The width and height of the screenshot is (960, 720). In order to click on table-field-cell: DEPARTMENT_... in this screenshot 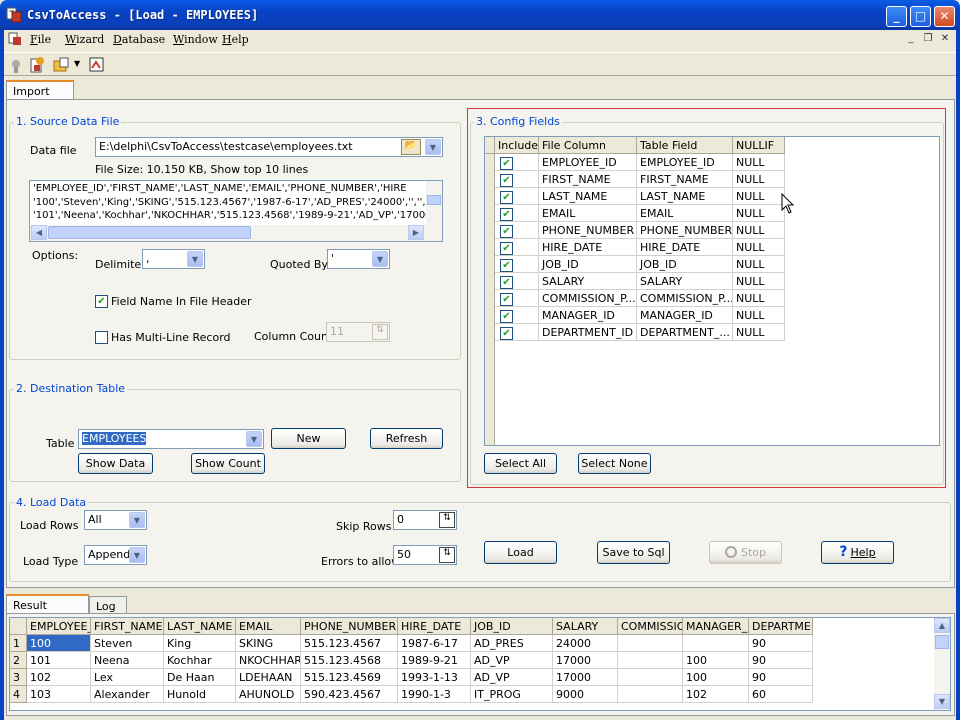, I will do `click(685, 332)`.